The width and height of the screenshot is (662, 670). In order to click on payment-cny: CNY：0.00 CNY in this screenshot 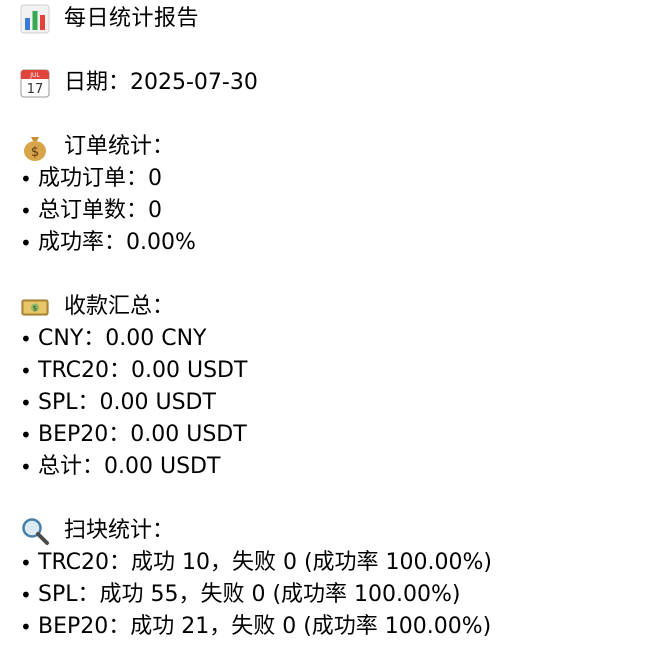, I will do `click(122, 338)`.